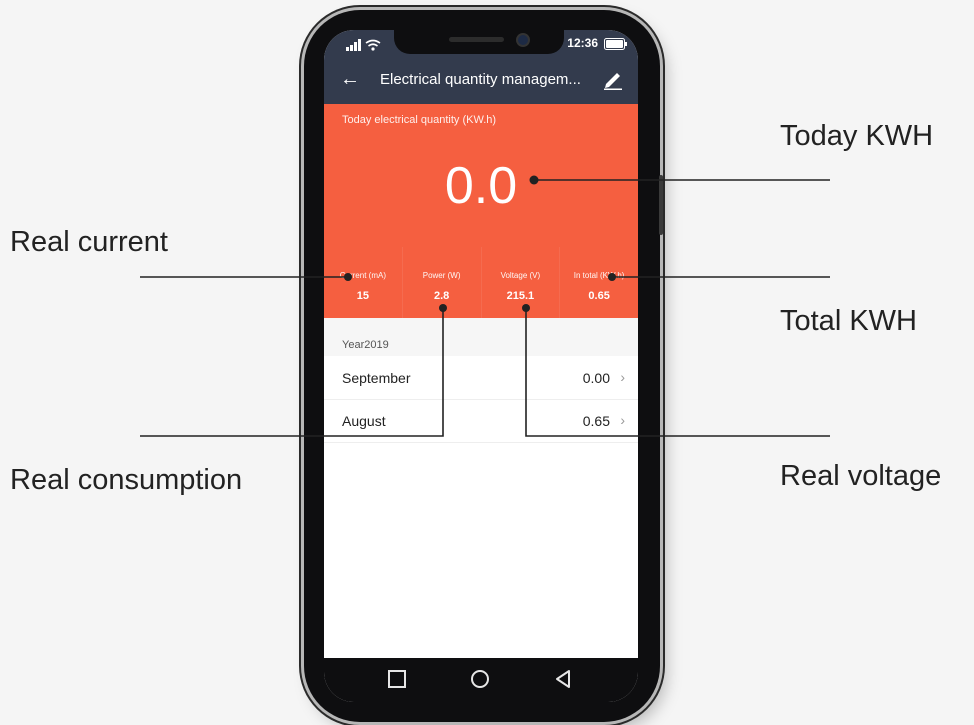 Image resolution: width=974 pixels, height=725 pixels. What do you see at coordinates (365, 345) in the screenshot?
I see `year-label: Year2019` at bounding box center [365, 345].